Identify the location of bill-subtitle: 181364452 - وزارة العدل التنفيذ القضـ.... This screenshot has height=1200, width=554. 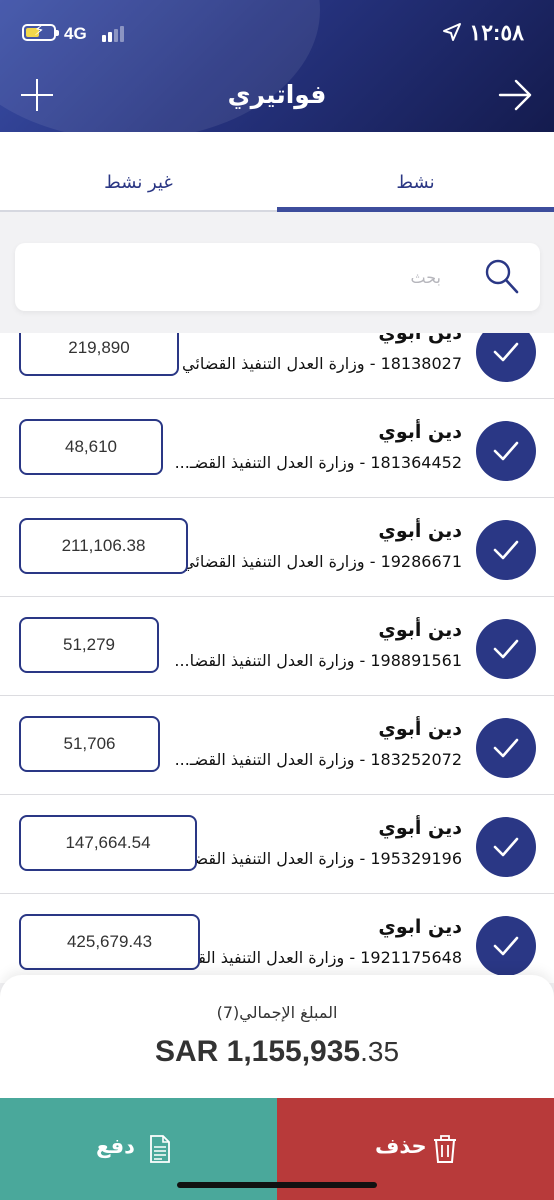
(318, 462).